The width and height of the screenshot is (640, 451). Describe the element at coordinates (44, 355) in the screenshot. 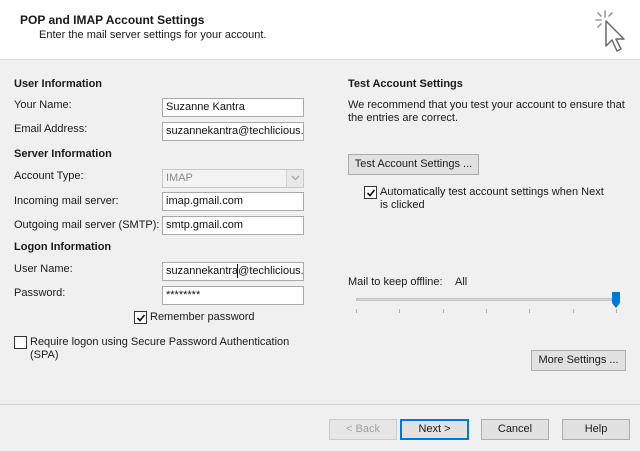

I see `spa-label-continued: (SPA)` at that location.